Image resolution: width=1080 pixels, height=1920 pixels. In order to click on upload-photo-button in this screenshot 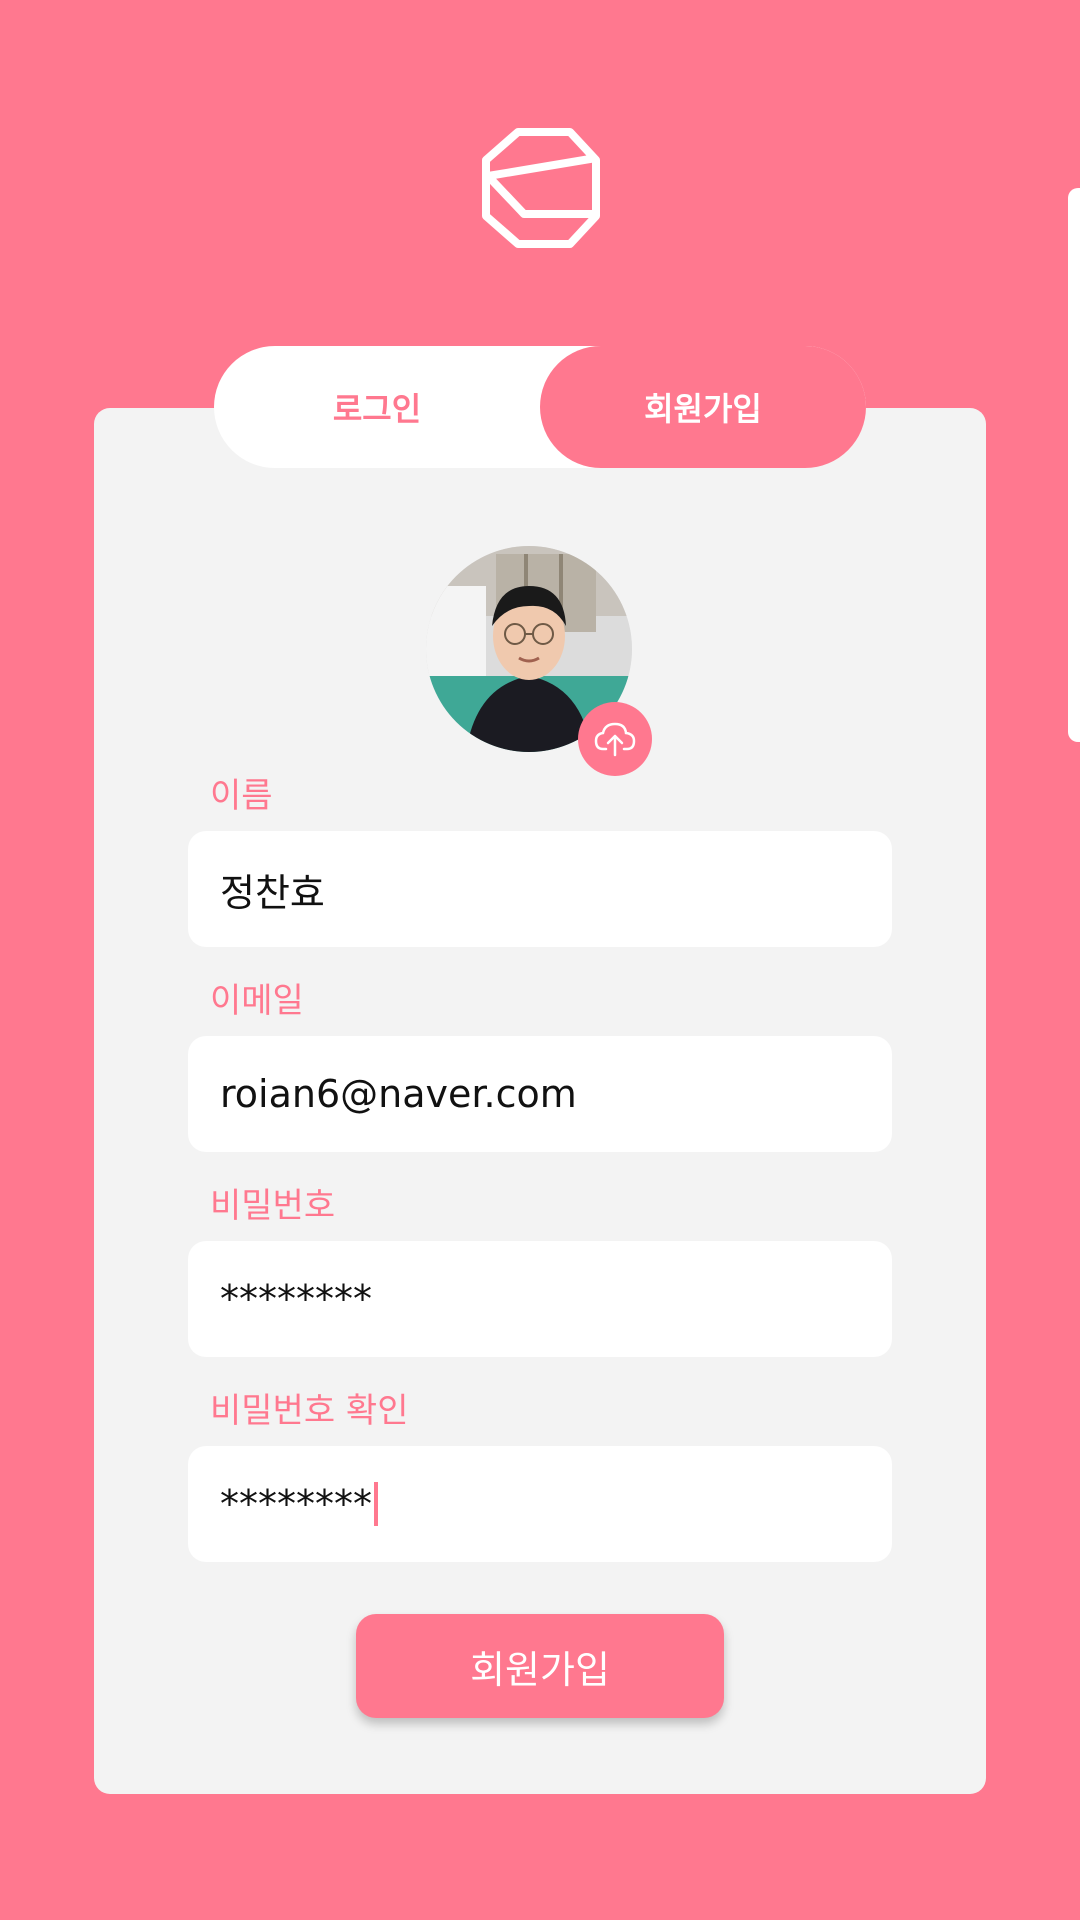, I will do `click(615, 739)`.